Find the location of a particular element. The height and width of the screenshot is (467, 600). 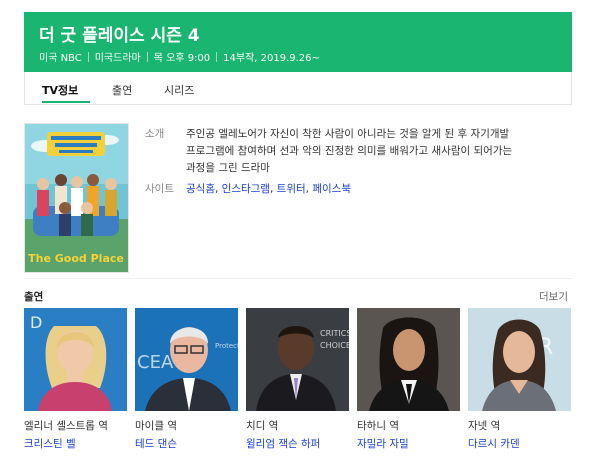

cast-actor-name: 다르시 카덴 is located at coordinates (519, 443).